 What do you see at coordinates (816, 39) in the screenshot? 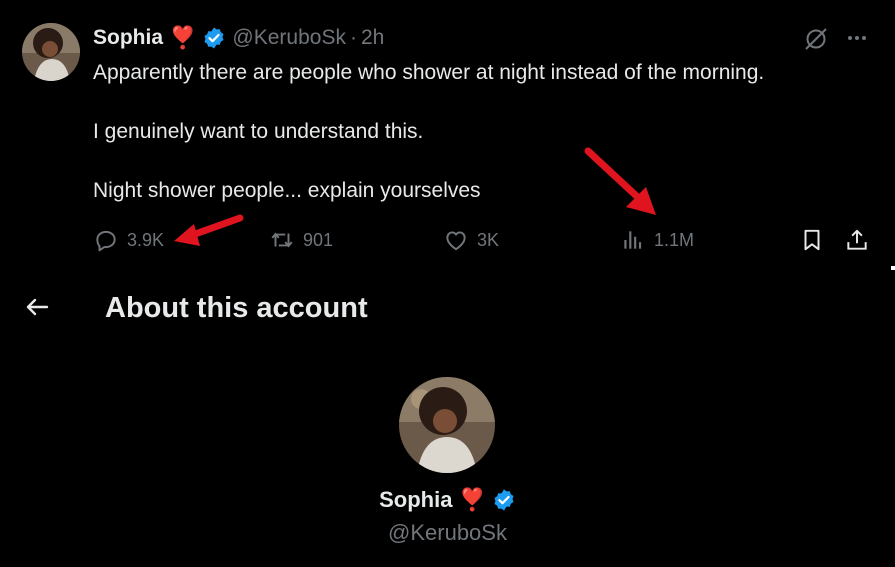
I see `grok-icon` at bounding box center [816, 39].